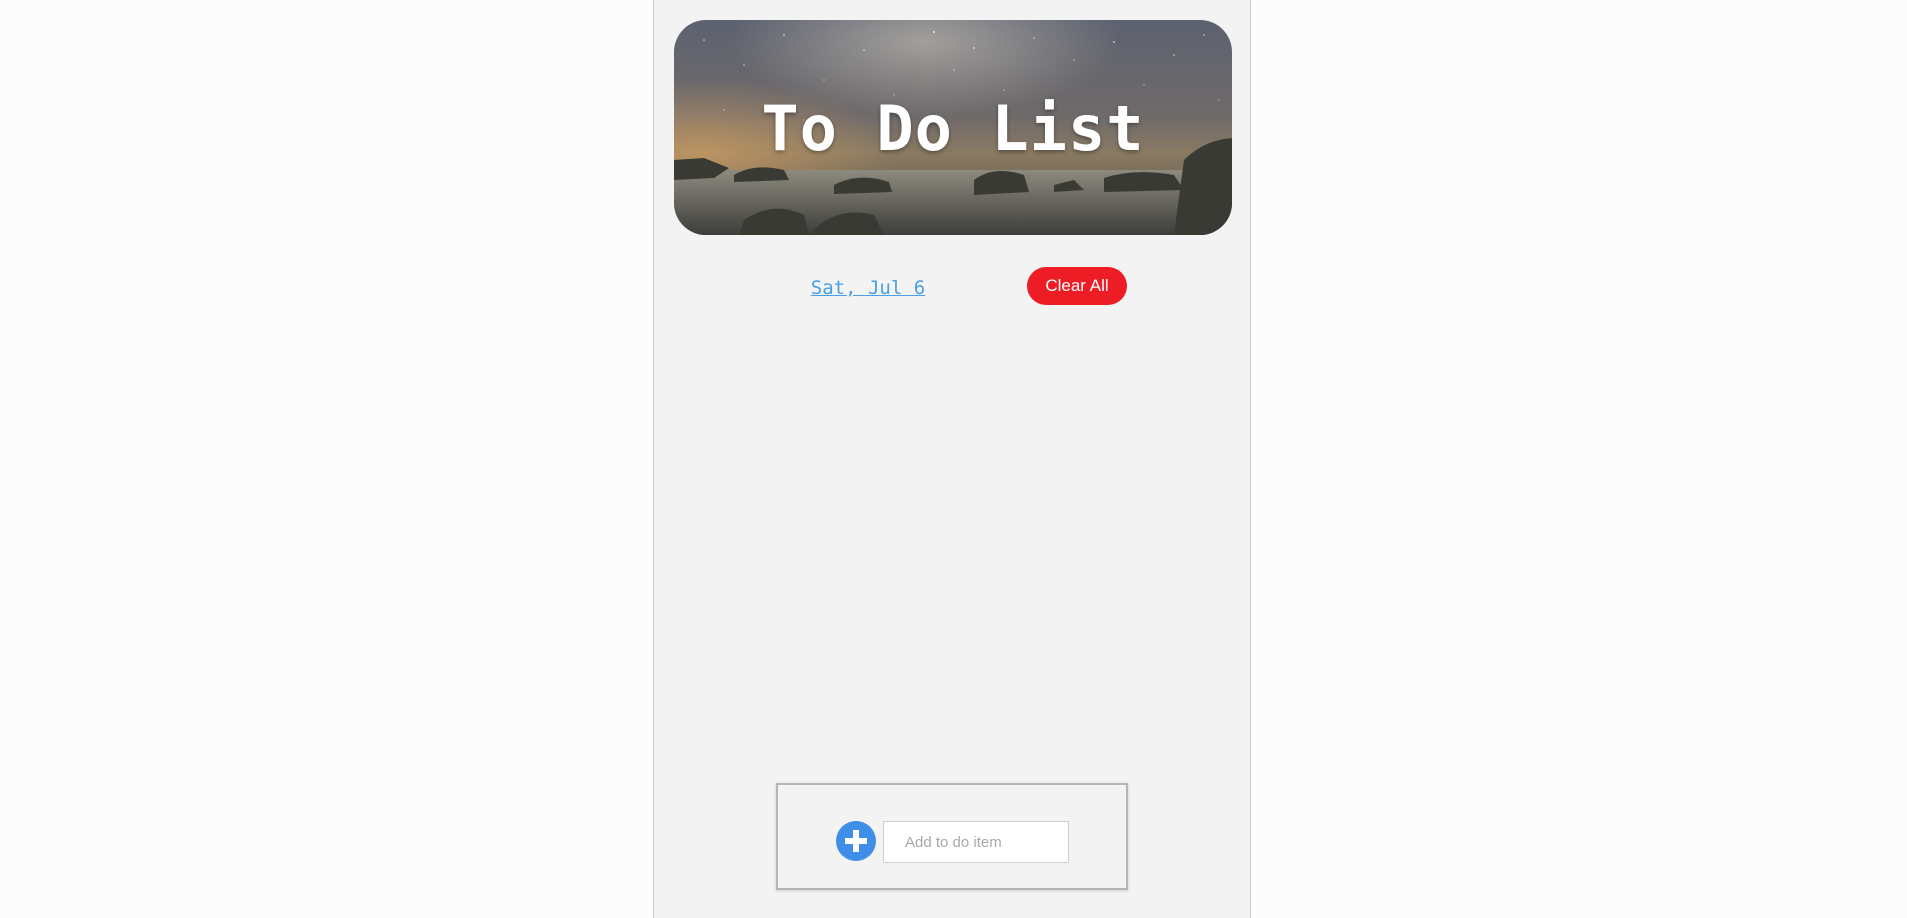  I want to click on page-title: To Do List, so click(953, 128).